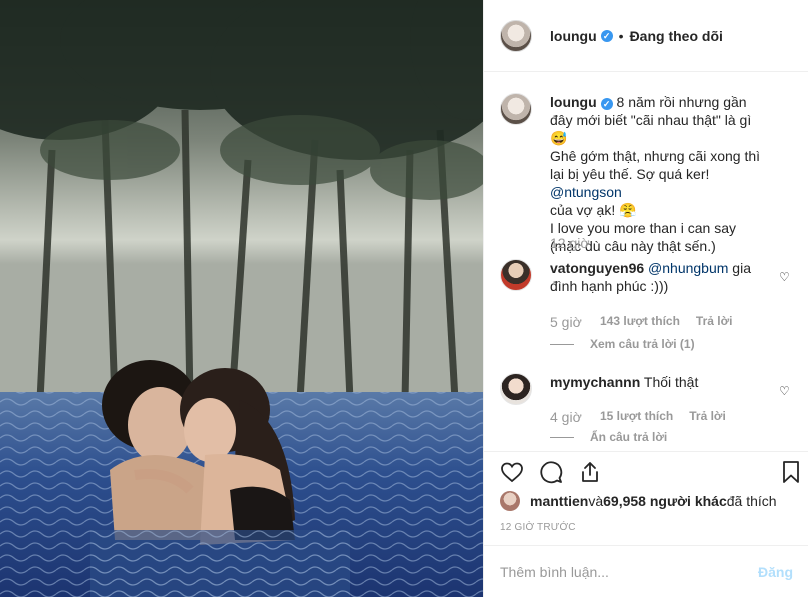 The width and height of the screenshot is (808, 597). I want to click on likes-count: 69,958 người khác, so click(665, 501).